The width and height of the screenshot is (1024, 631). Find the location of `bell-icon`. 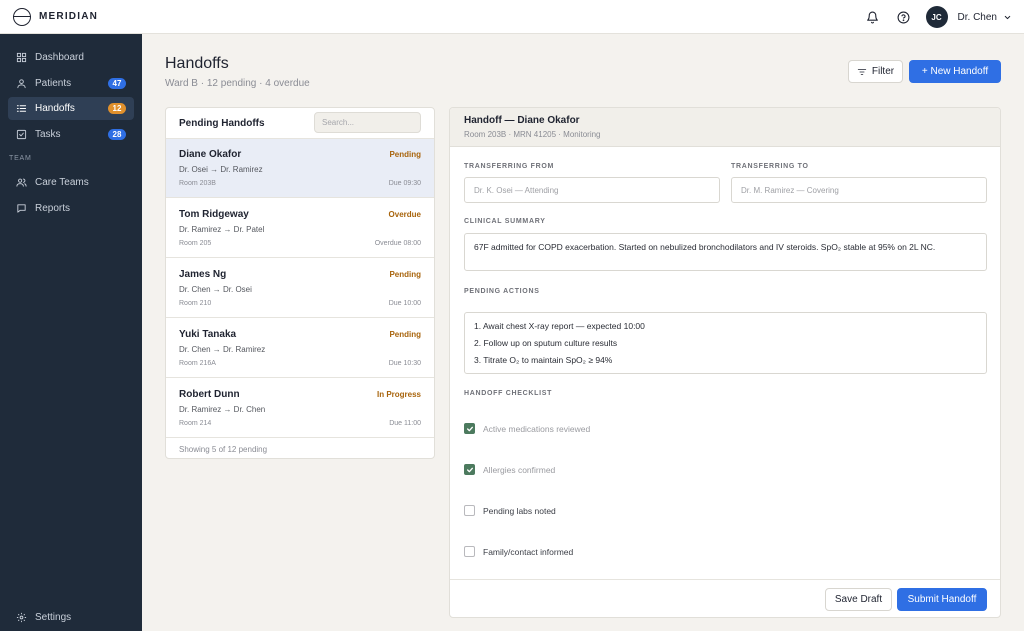

bell-icon is located at coordinates (873, 17).